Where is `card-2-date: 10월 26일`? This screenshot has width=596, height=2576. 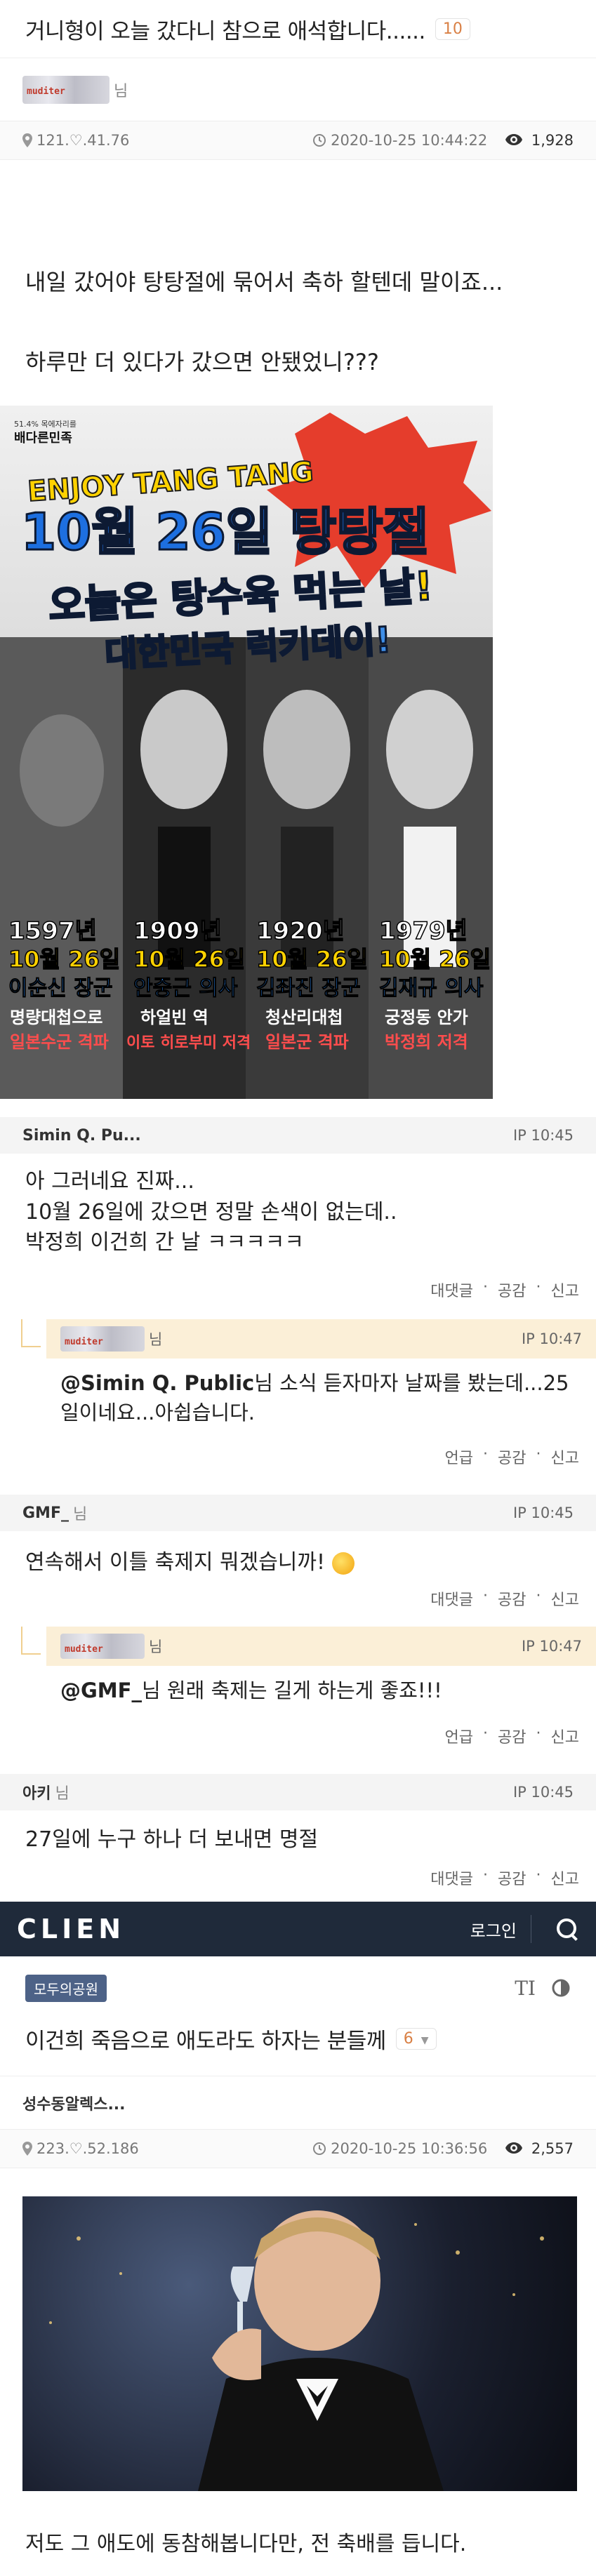
card-2-date: 10월 26일 is located at coordinates (189, 959).